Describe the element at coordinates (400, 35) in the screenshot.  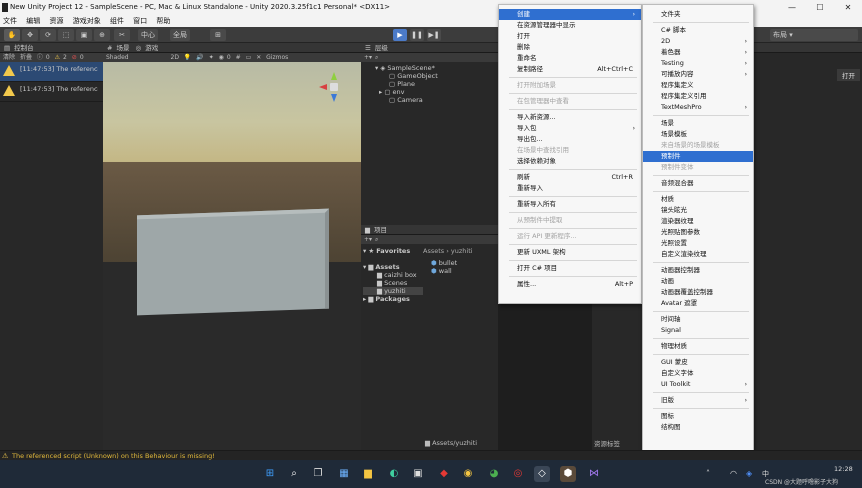
I see `play-button: ▶` at that location.